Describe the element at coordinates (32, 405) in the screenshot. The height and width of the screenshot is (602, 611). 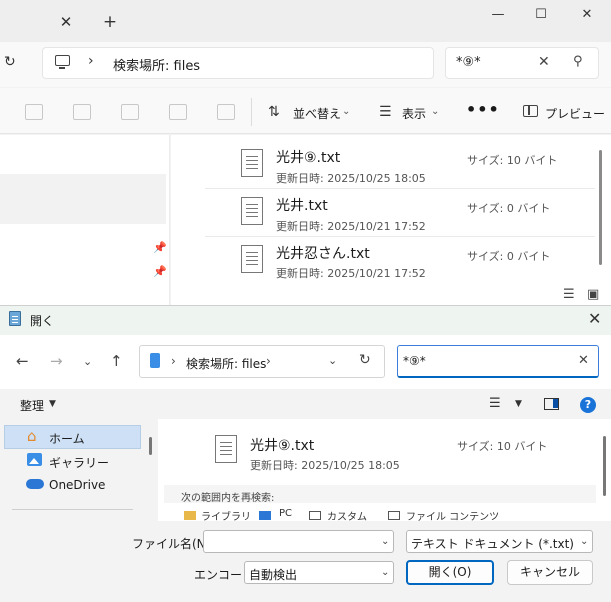
I see `organize-button: 整理` at that location.